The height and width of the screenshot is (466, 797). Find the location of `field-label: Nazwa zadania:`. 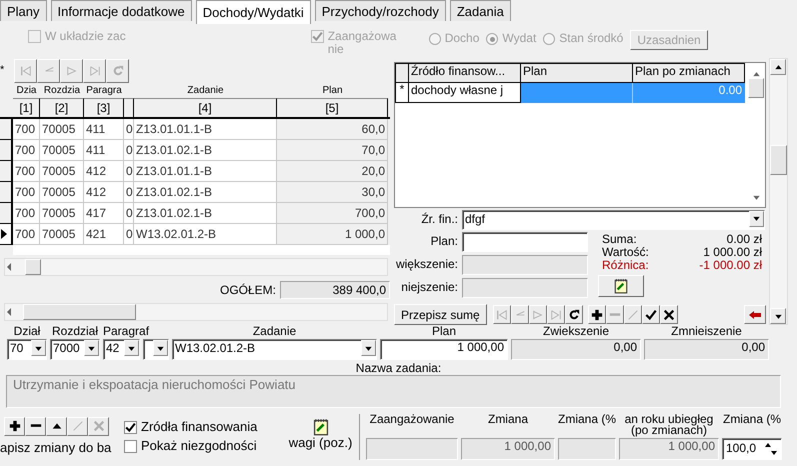

field-label: Nazwa zadania: is located at coordinates (399, 368).